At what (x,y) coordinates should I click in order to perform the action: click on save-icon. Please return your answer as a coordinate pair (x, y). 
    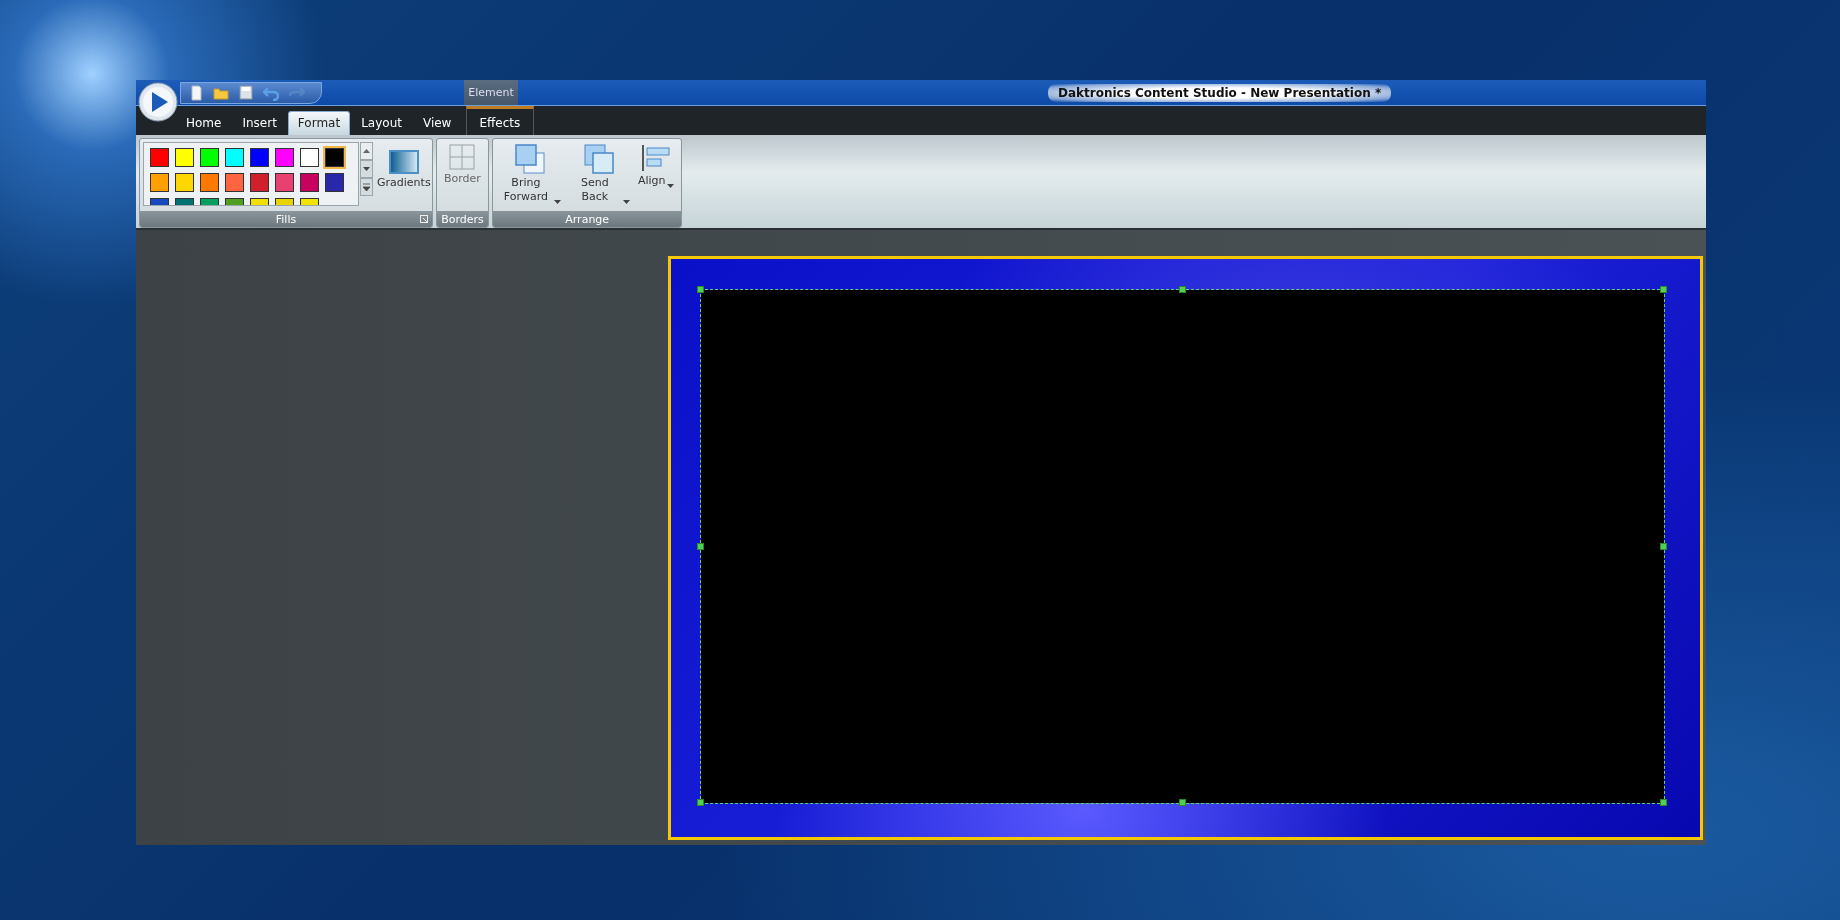
    Looking at the image, I should click on (246, 92).